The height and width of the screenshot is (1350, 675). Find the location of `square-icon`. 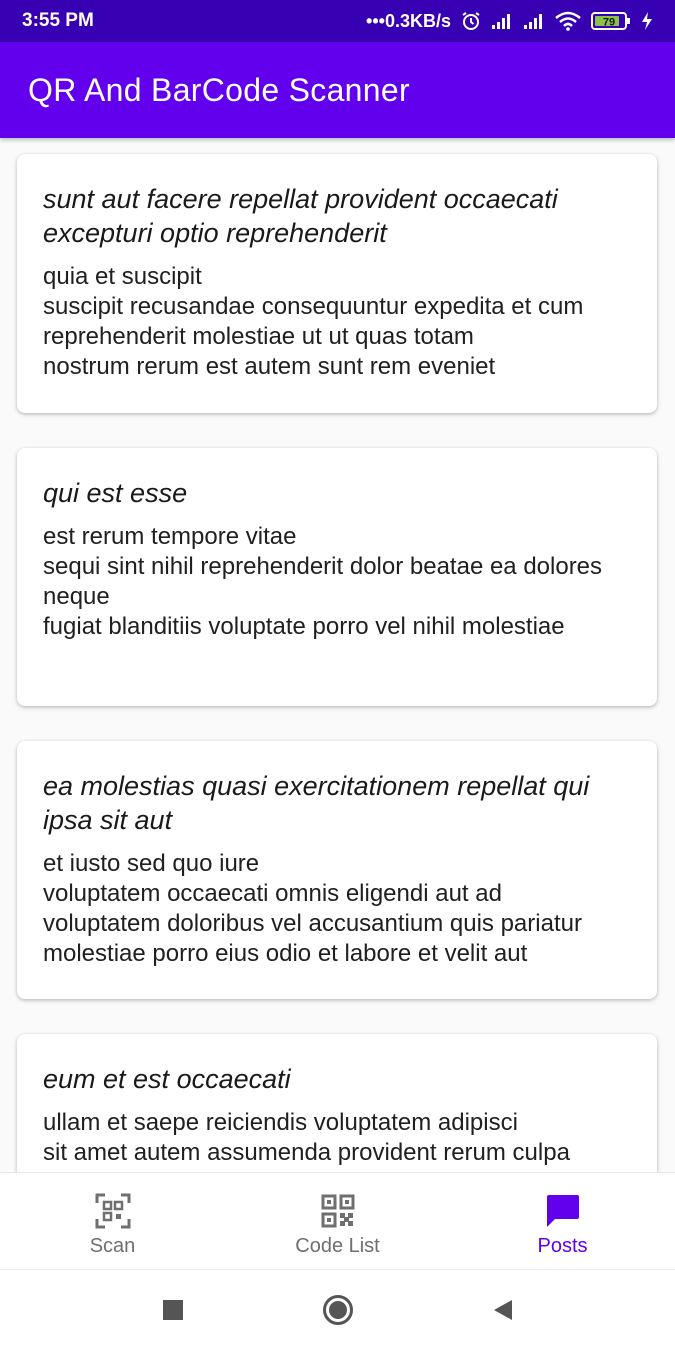

square-icon is located at coordinates (172, 1310).